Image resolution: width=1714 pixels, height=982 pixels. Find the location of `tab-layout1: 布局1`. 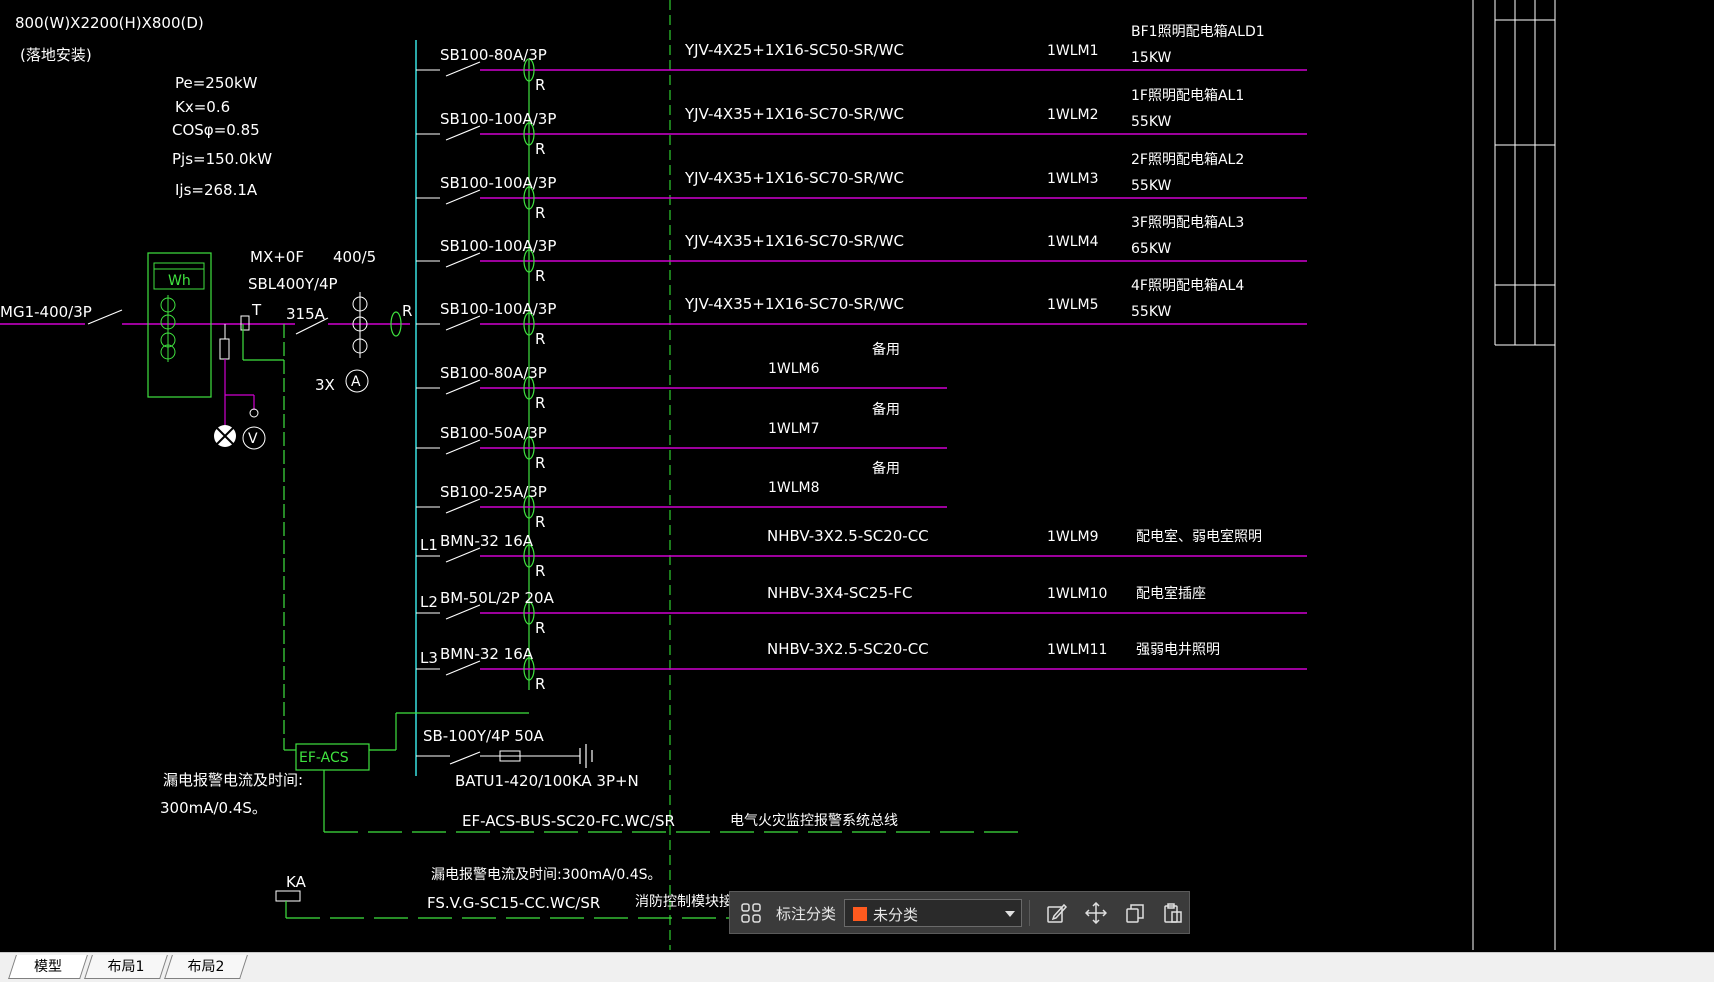

tab-layout1: 布局1 is located at coordinates (126, 967).